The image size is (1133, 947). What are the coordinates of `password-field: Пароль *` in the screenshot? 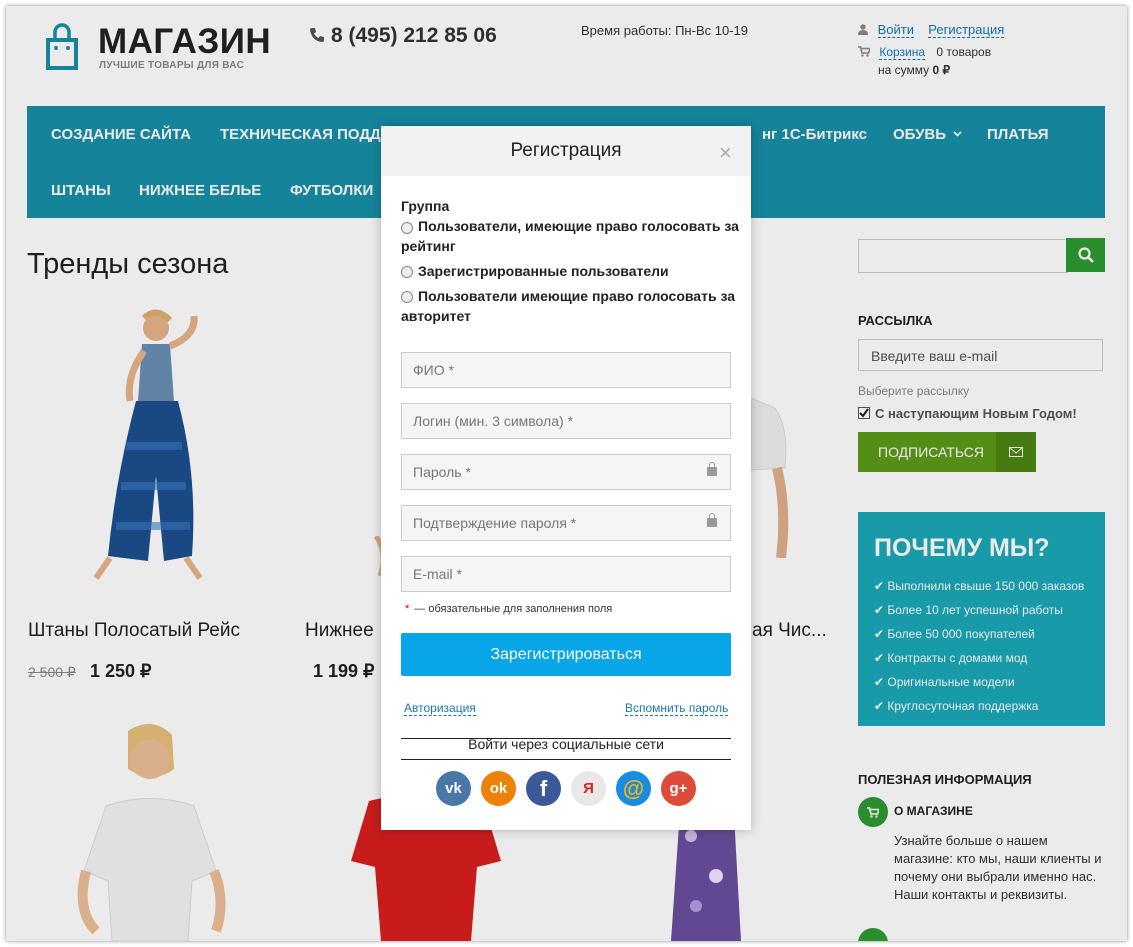 It's located at (566, 472).